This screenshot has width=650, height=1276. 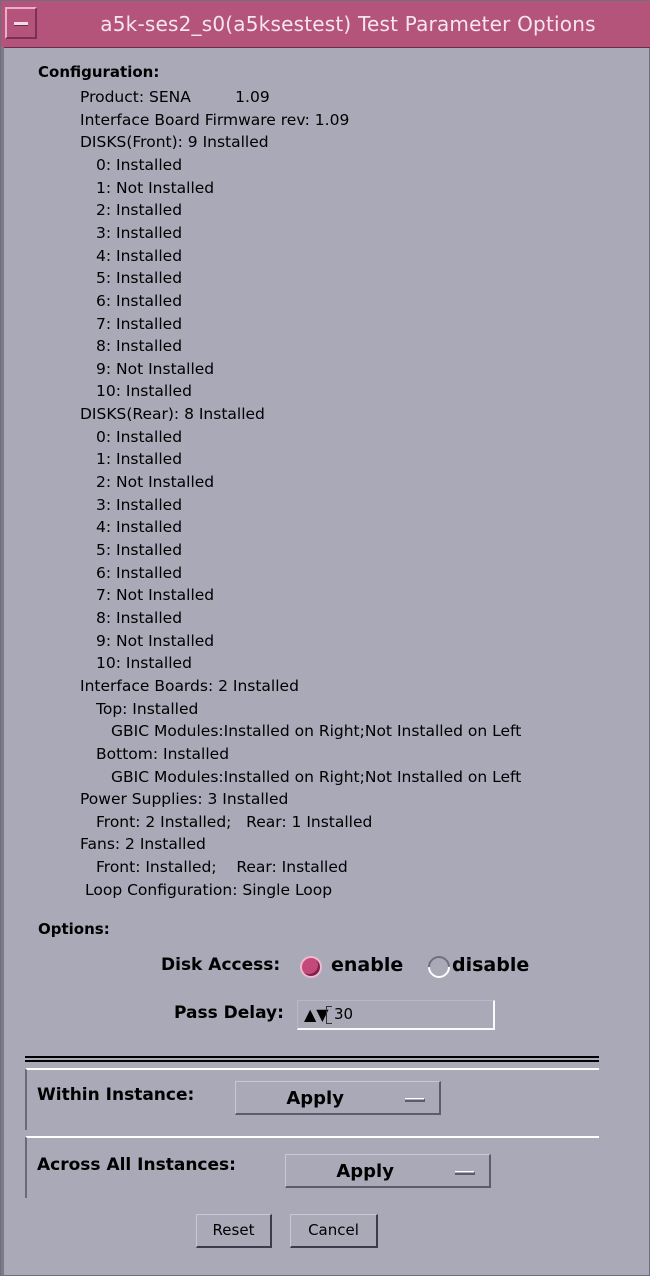 I want to click on text-cursor-icon, so click(x=329, y=1015).